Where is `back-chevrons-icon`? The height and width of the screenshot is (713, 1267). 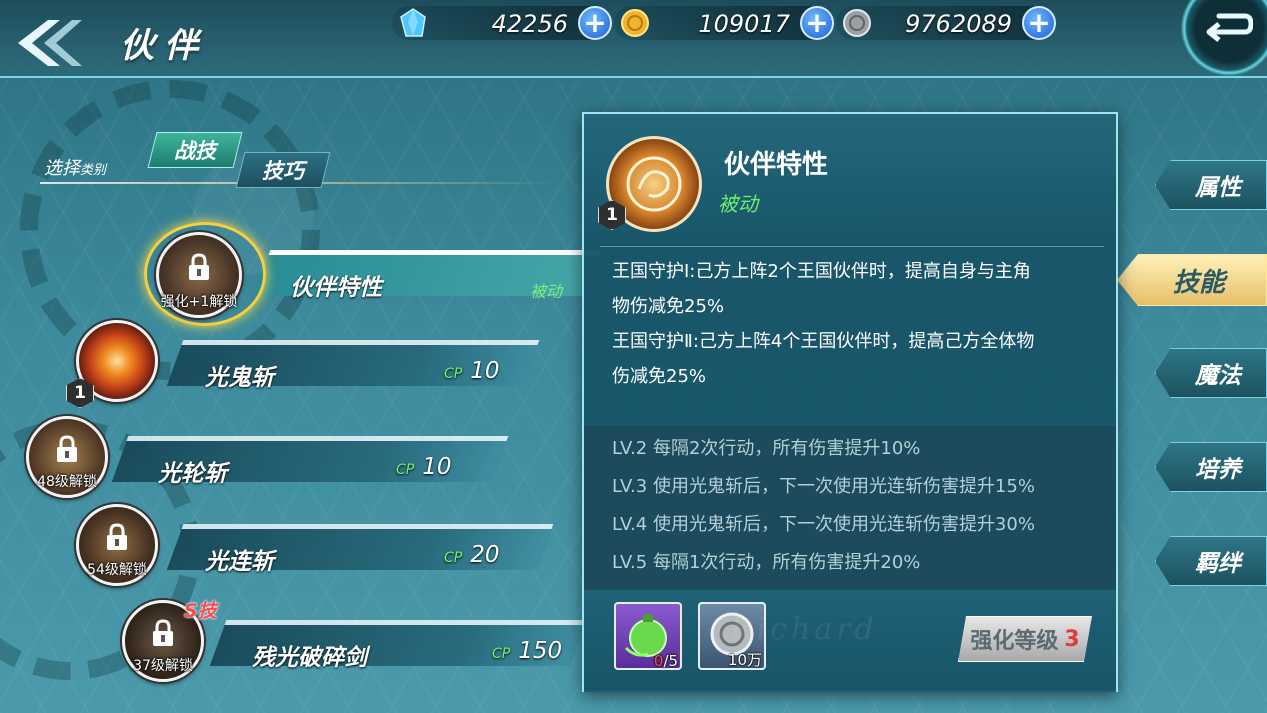
back-chevrons-icon is located at coordinates (58, 45).